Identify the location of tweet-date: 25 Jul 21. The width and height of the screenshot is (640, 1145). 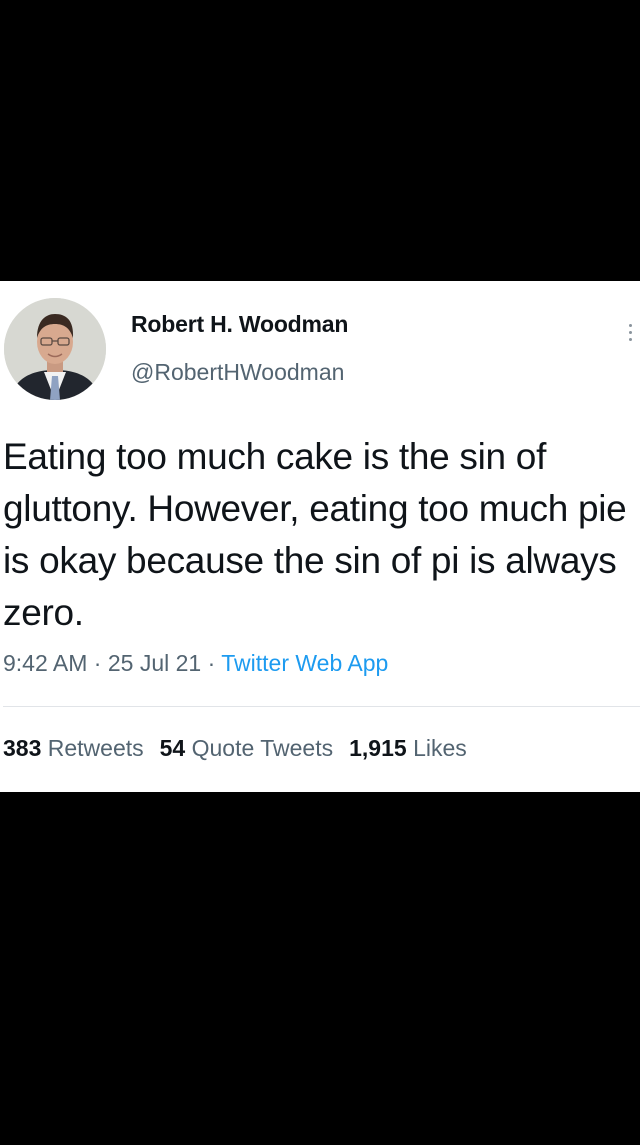
(154, 663).